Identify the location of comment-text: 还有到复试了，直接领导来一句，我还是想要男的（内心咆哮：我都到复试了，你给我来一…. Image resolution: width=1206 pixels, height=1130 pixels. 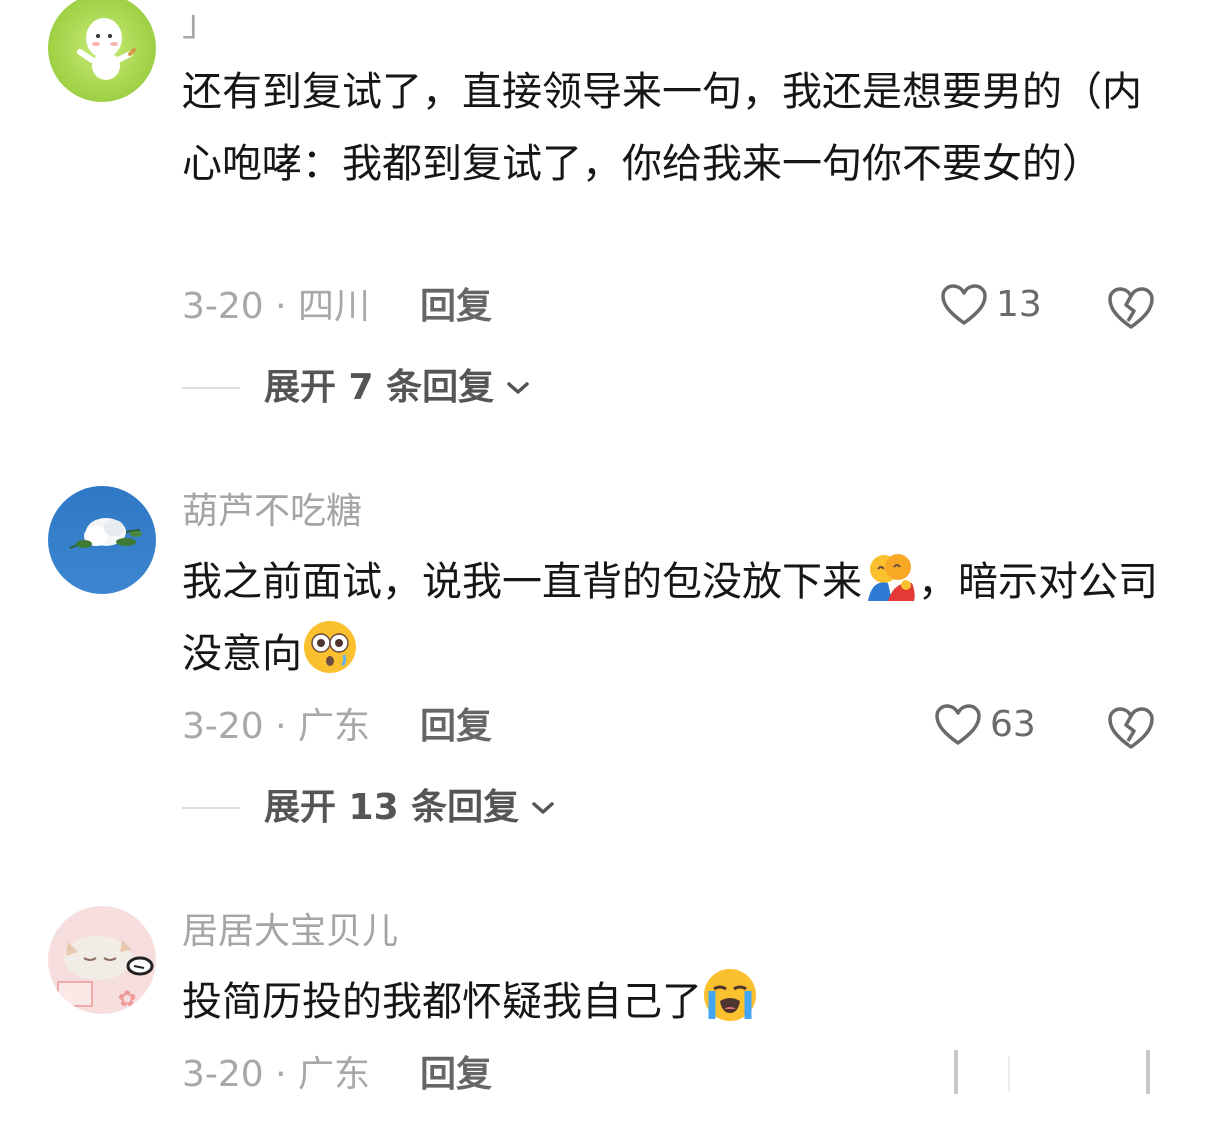
(662, 128).